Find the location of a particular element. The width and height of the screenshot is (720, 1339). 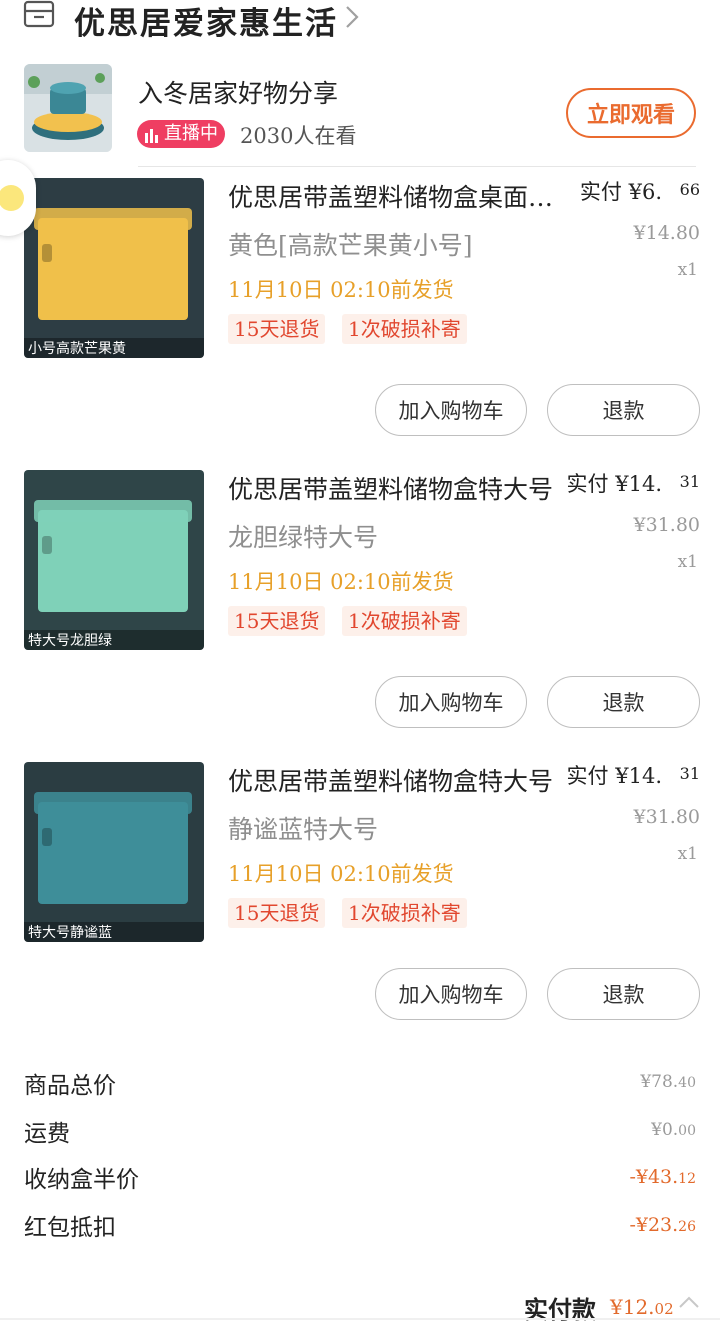

paid-dec: 66 is located at coordinates (689, 189).